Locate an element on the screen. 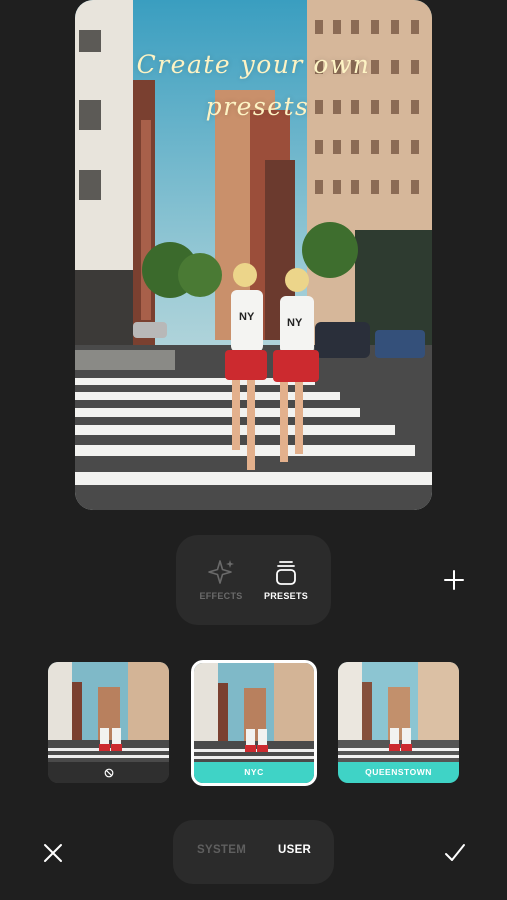  preset-queenstown: QUEENSTOWN is located at coordinates (398, 722).